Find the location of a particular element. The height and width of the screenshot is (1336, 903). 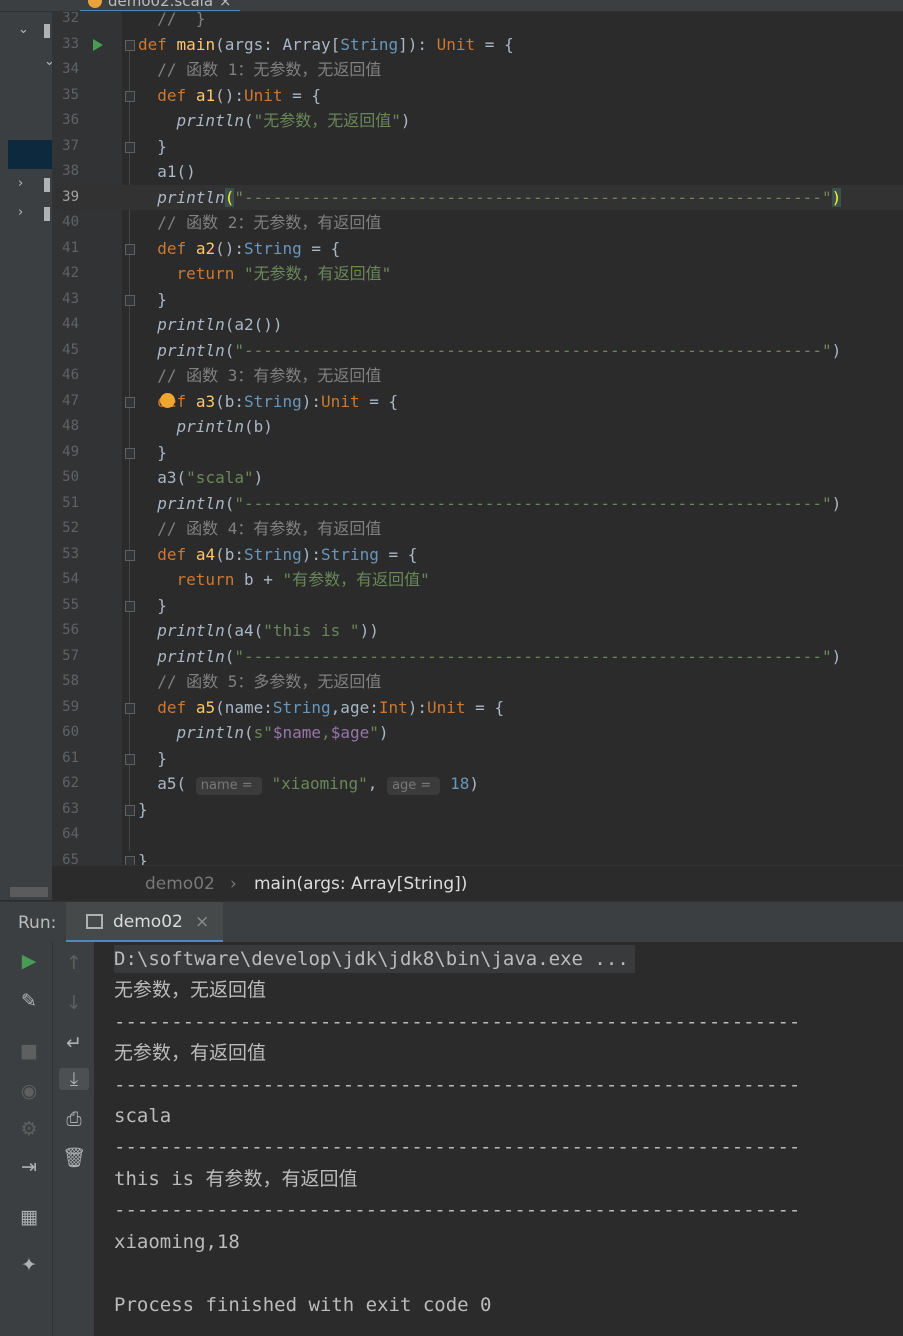

code-line: 55 } is located at coordinates (477, 606).